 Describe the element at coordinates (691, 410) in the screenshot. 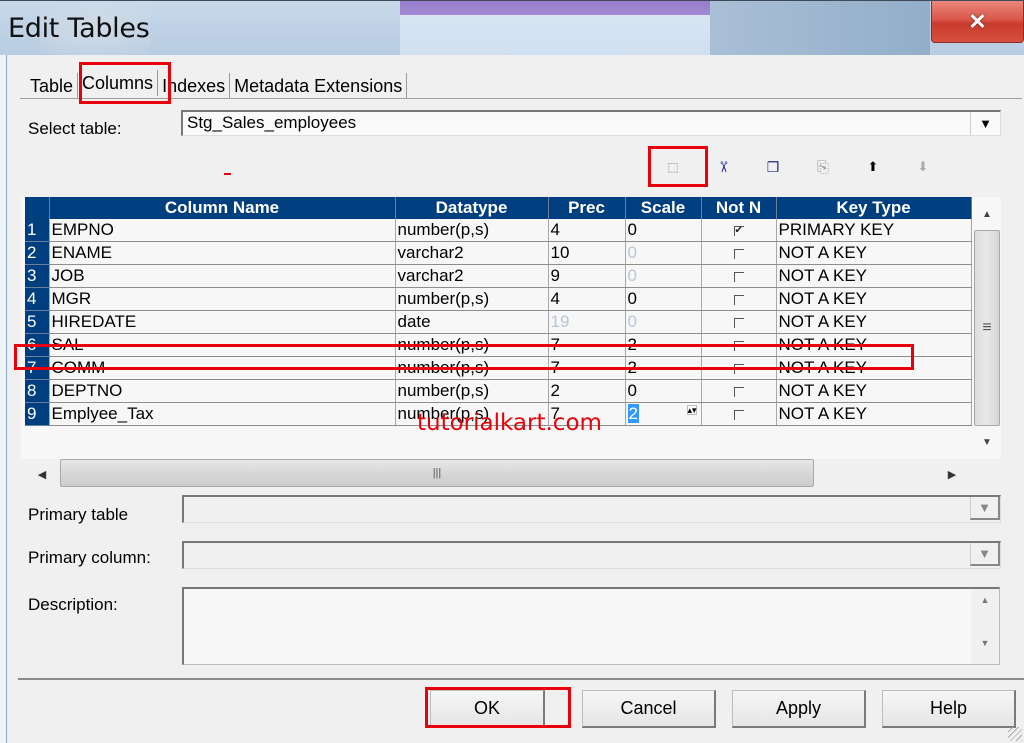

I see `spinner-icon: ▴▾` at that location.